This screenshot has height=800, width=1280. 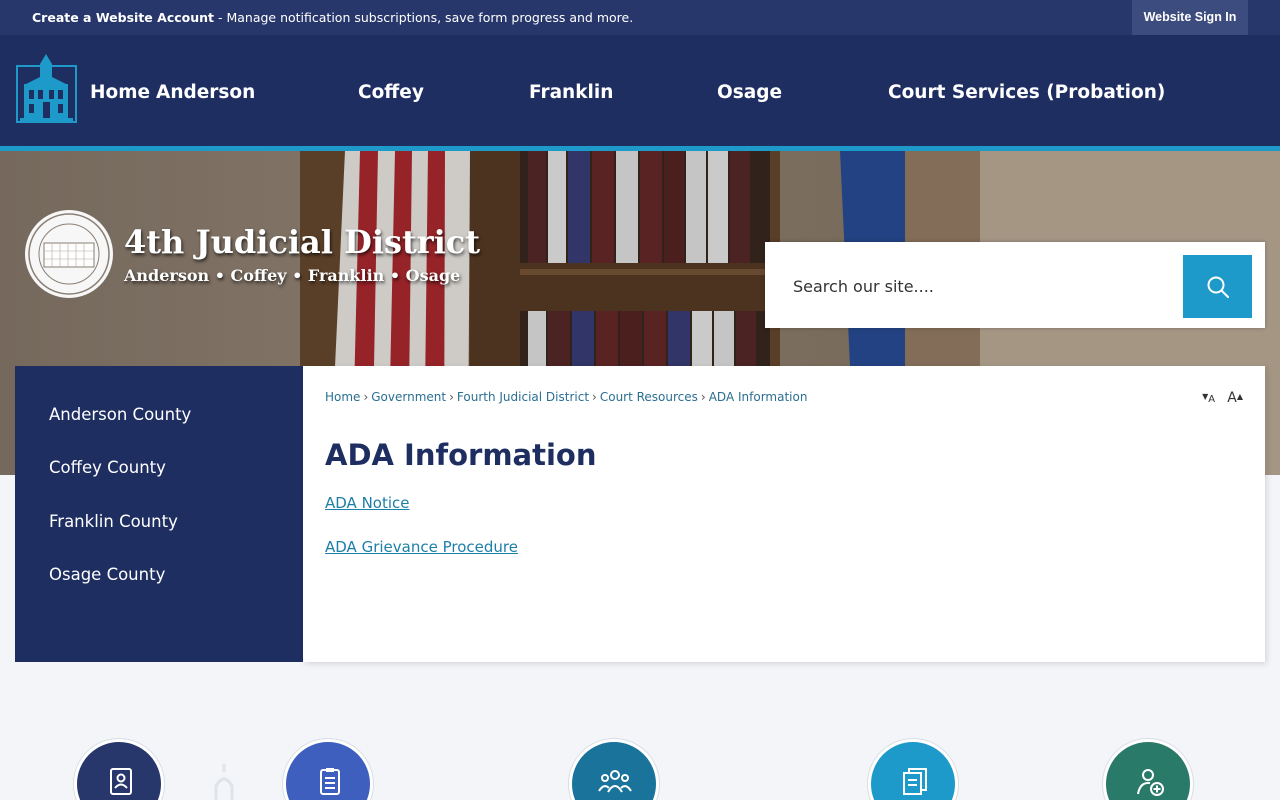 What do you see at coordinates (292, 275) in the screenshot?
I see `site-subtitle: Anderson • Coffey • Franklin • Osage` at bounding box center [292, 275].